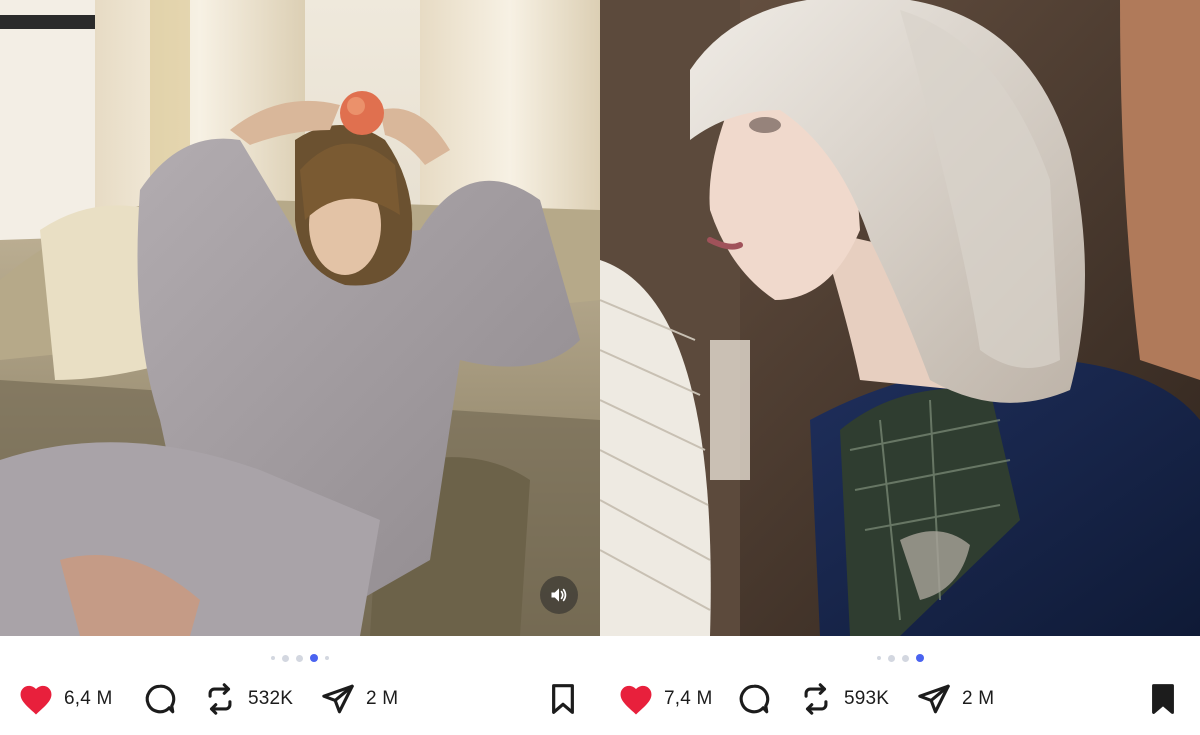 The height and width of the screenshot is (735, 1200). I want to click on speaker-icon, so click(559, 595).